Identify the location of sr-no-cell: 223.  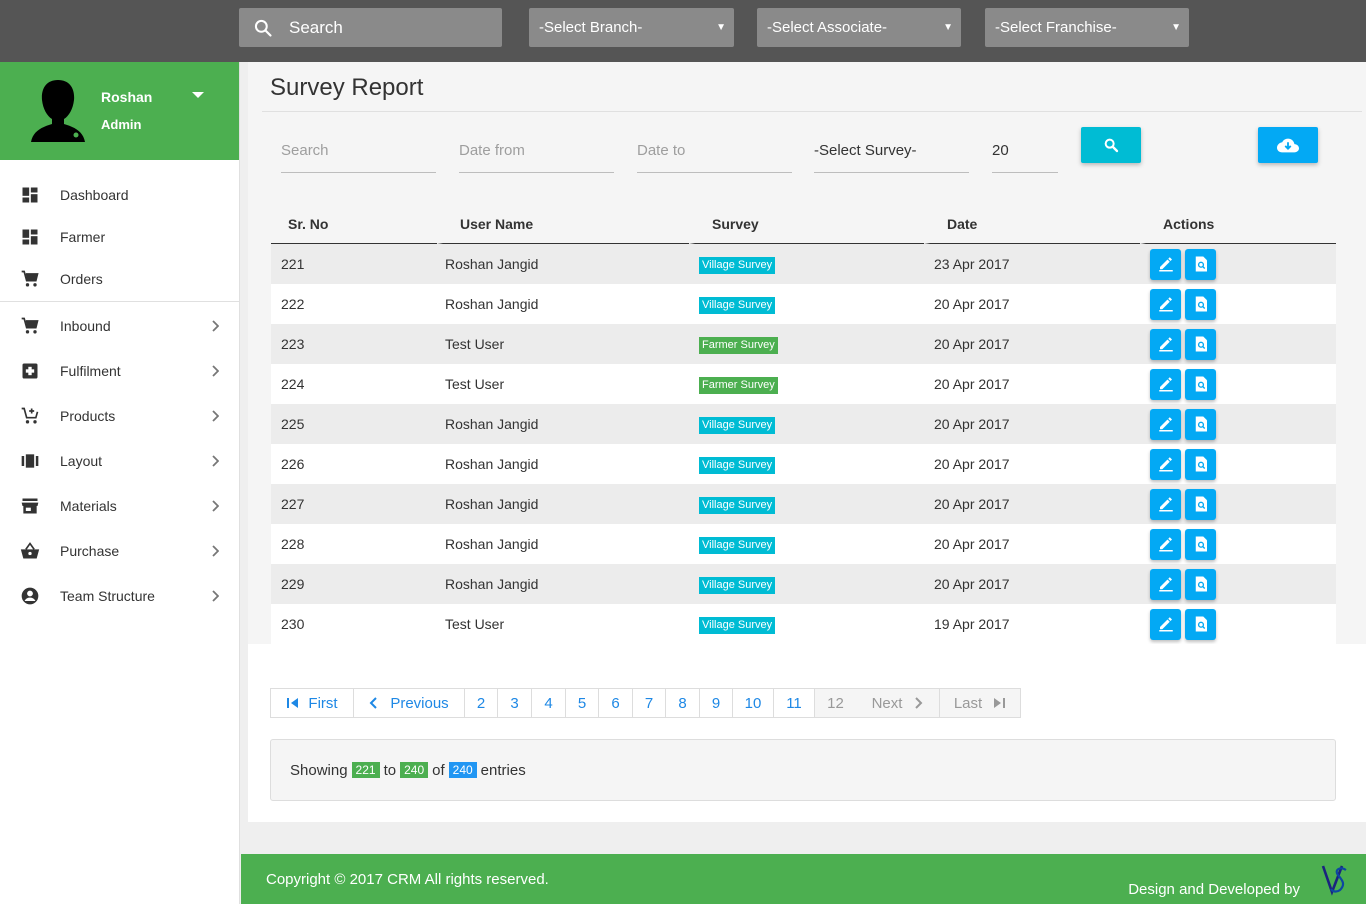
(354, 344).